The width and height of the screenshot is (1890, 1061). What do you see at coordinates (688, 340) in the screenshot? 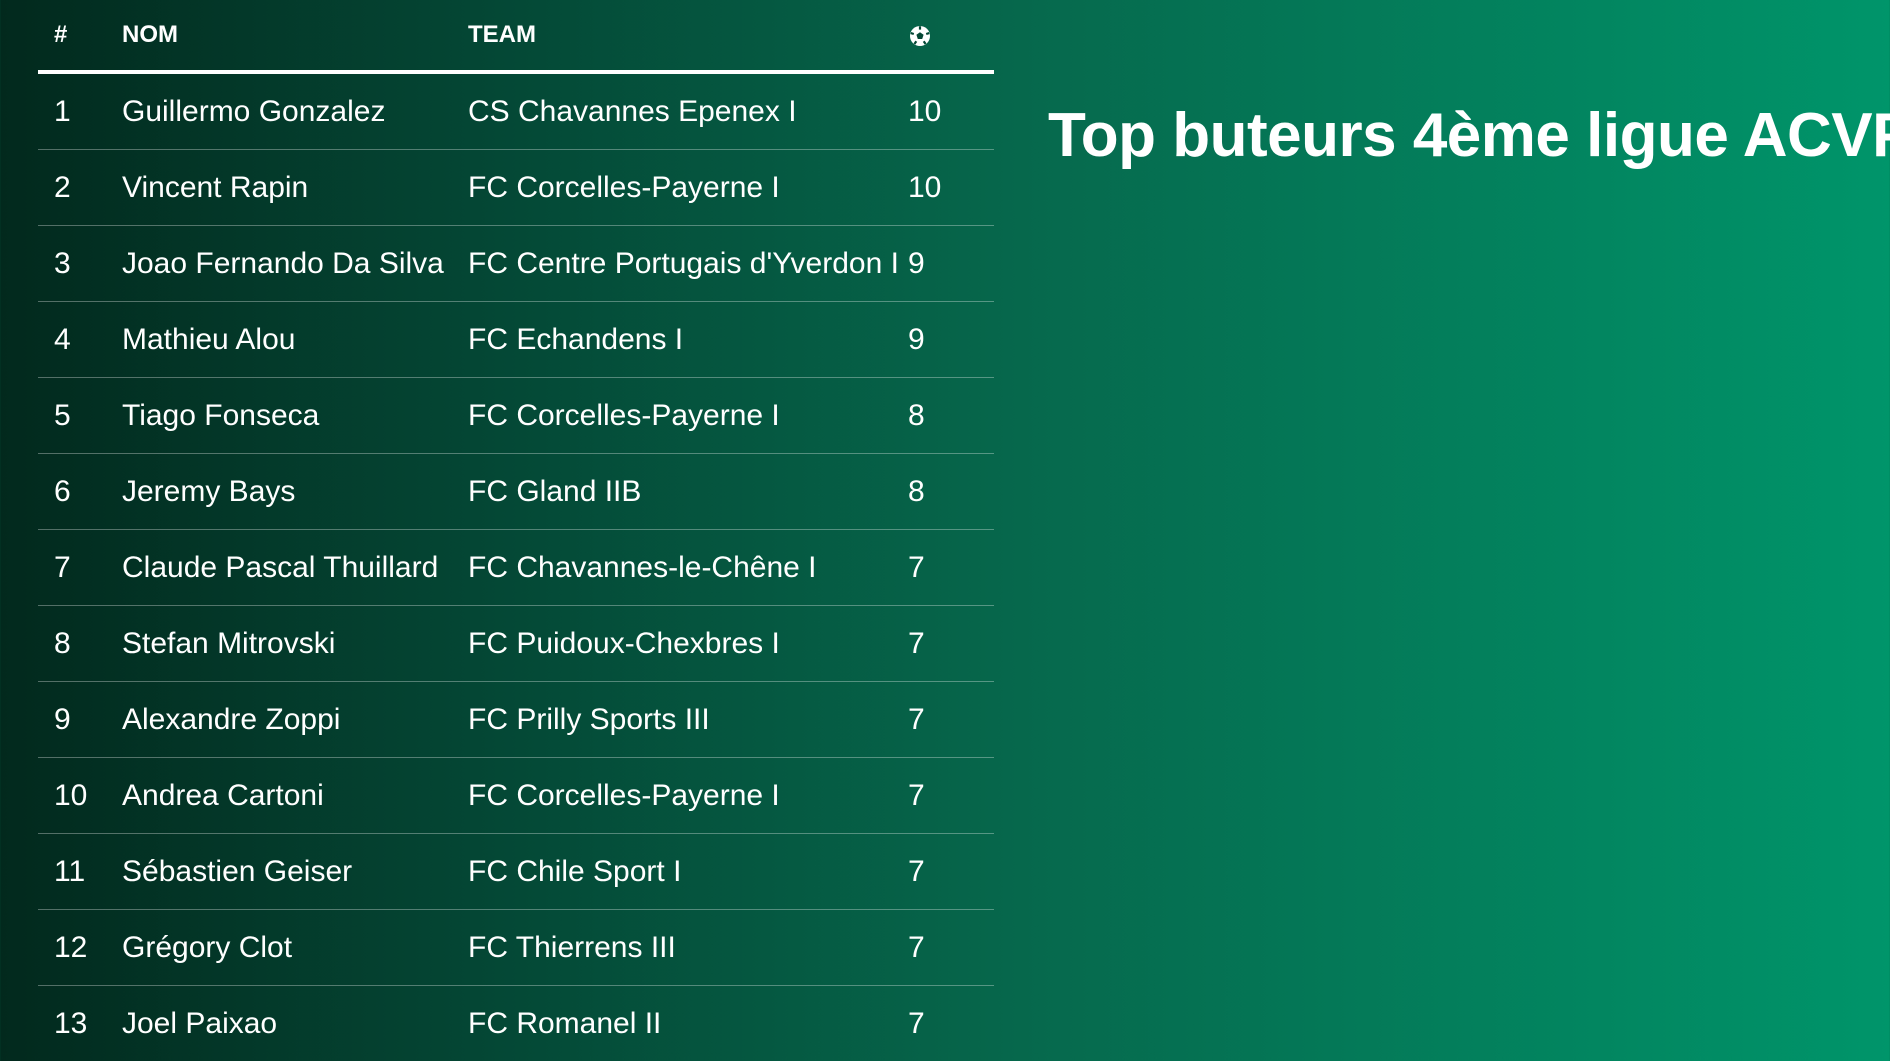
I see `team-cell: FC Echandens I` at bounding box center [688, 340].